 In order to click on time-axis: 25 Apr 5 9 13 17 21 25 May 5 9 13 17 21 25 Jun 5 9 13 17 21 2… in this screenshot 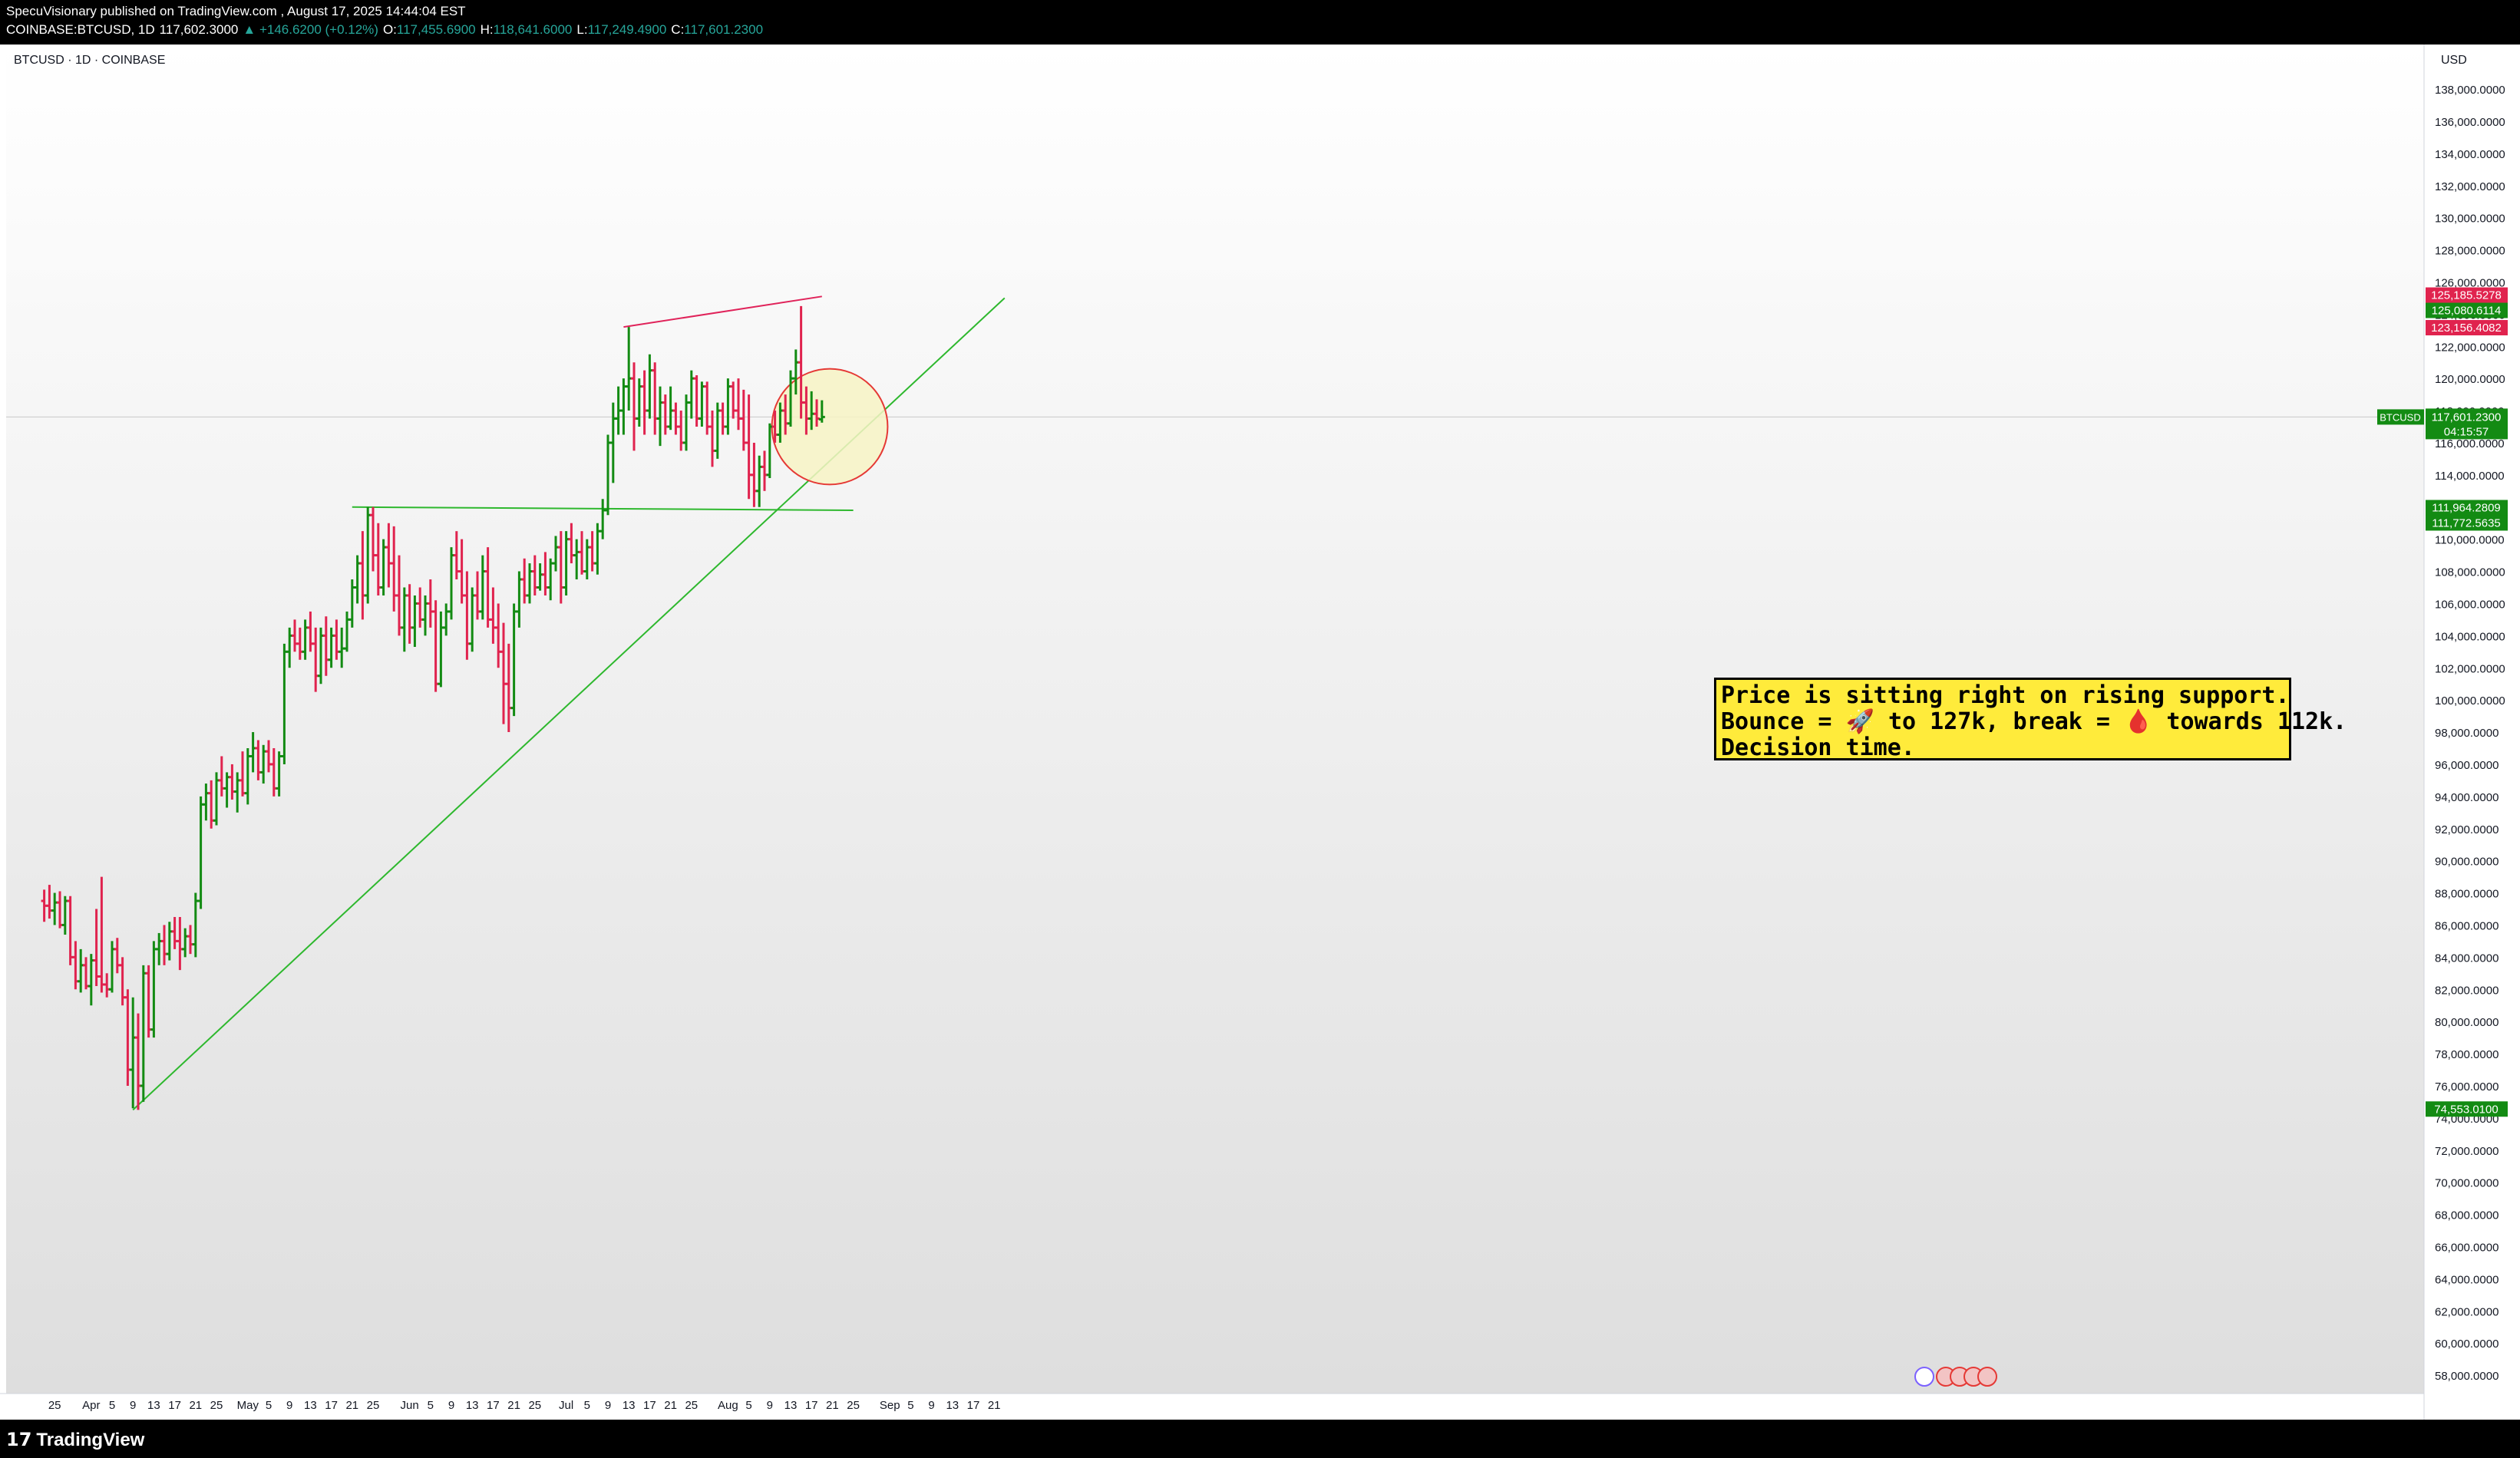, I will do `click(524, 1405)`.